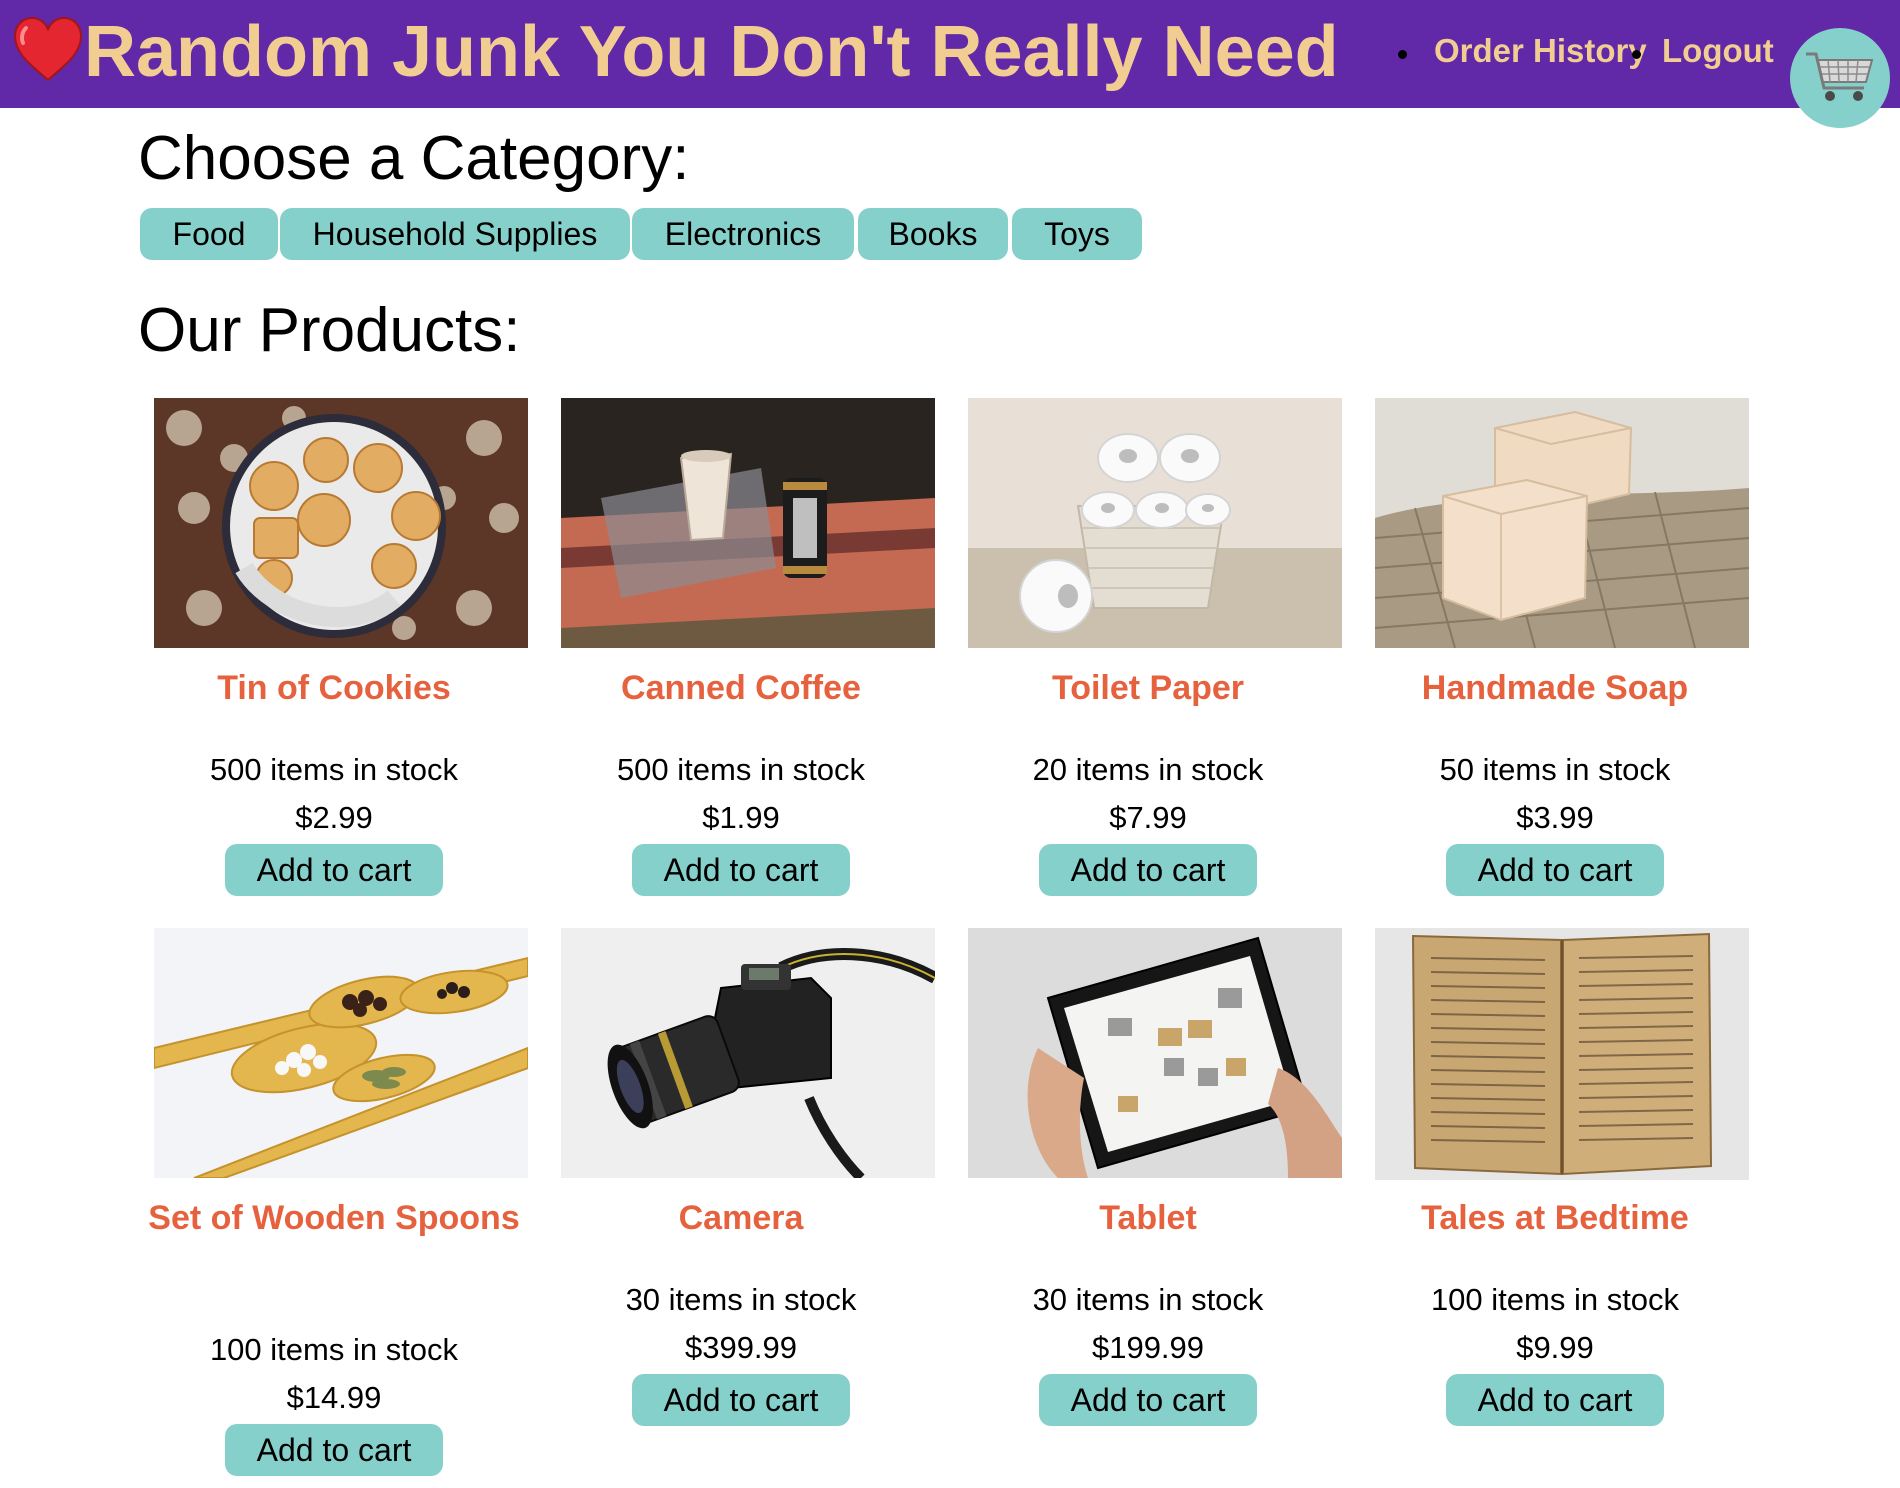  What do you see at coordinates (1148, 688) in the screenshot?
I see `product-name: Toilet Paper` at bounding box center [1148, 688].